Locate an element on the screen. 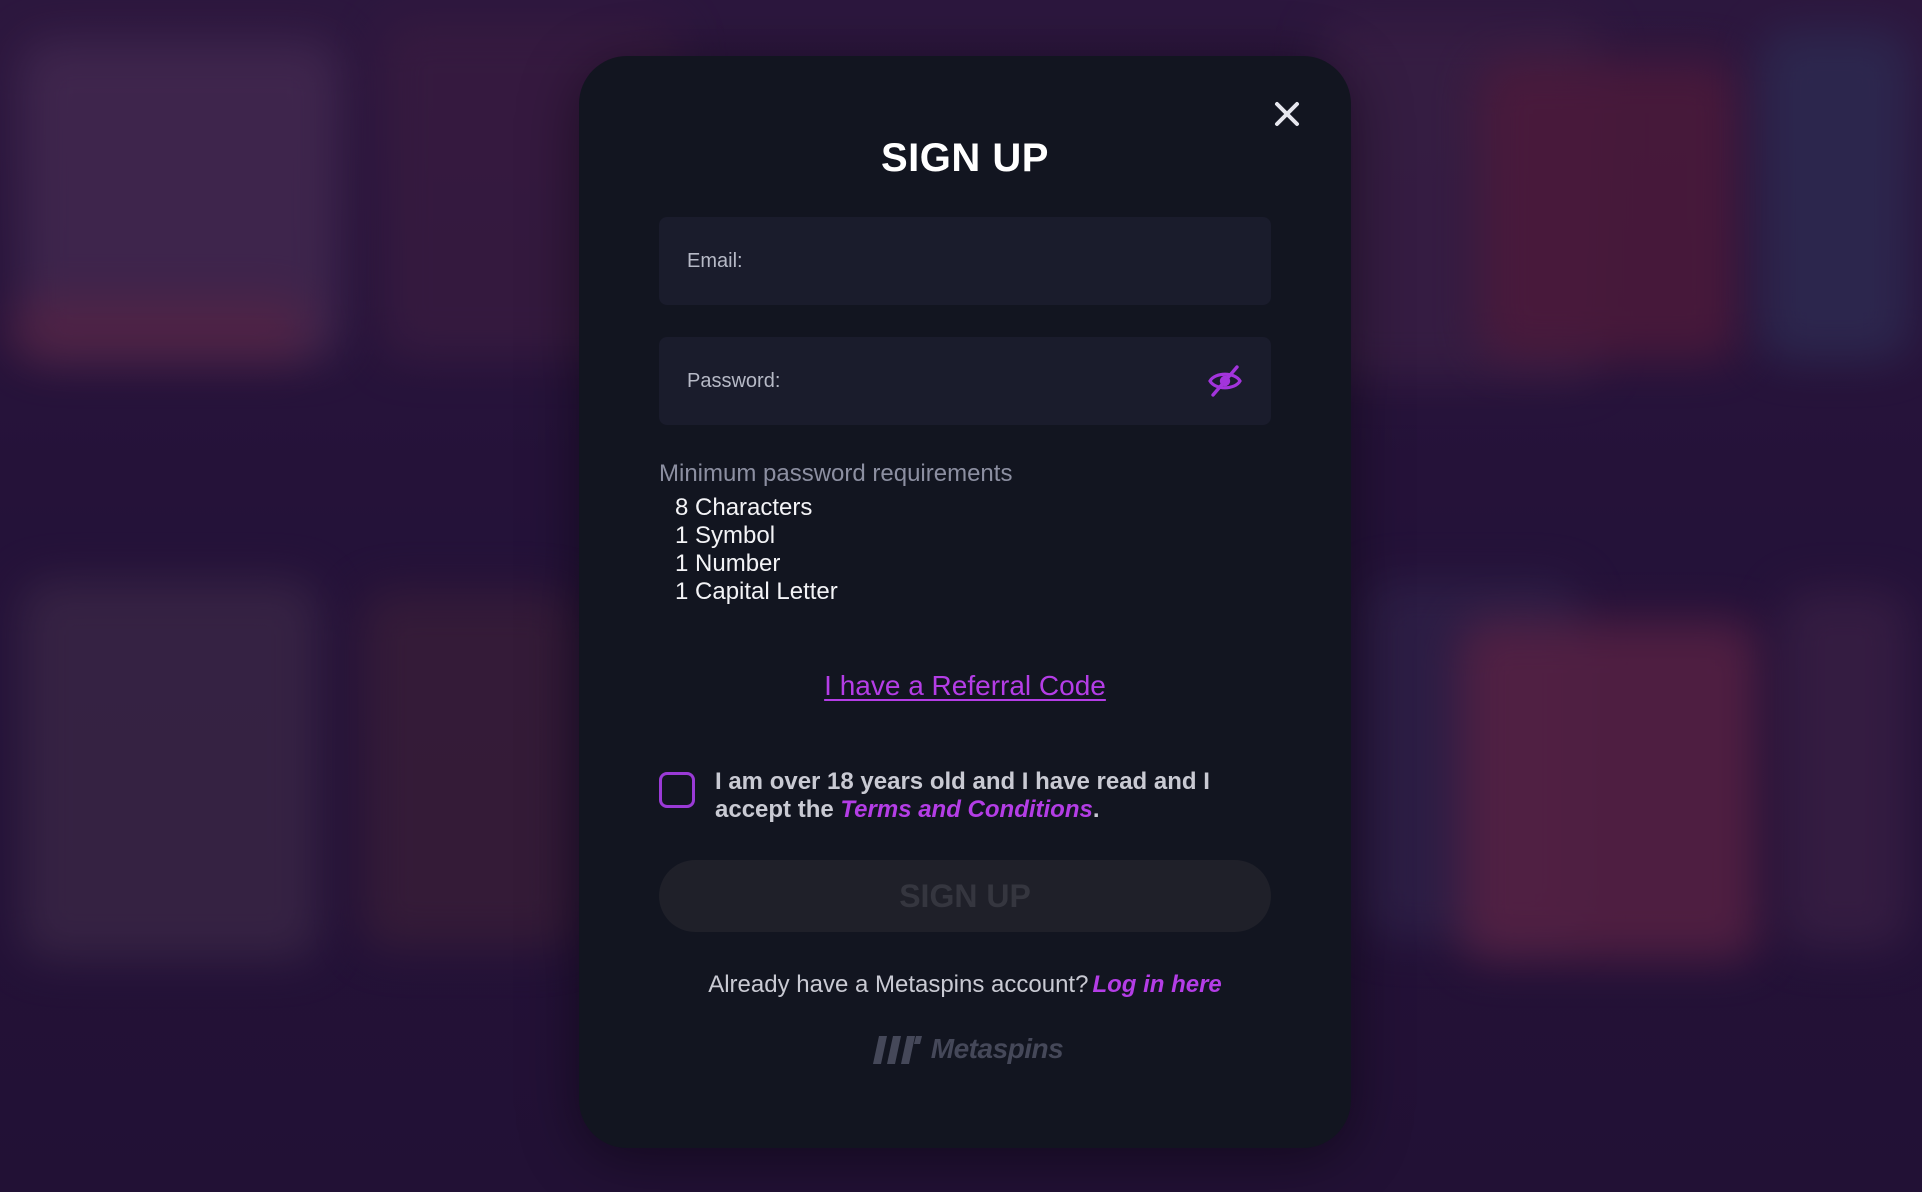 This screenshot has height=1192, width=1922. terms-checkbox is located at coordinates (677, 790).